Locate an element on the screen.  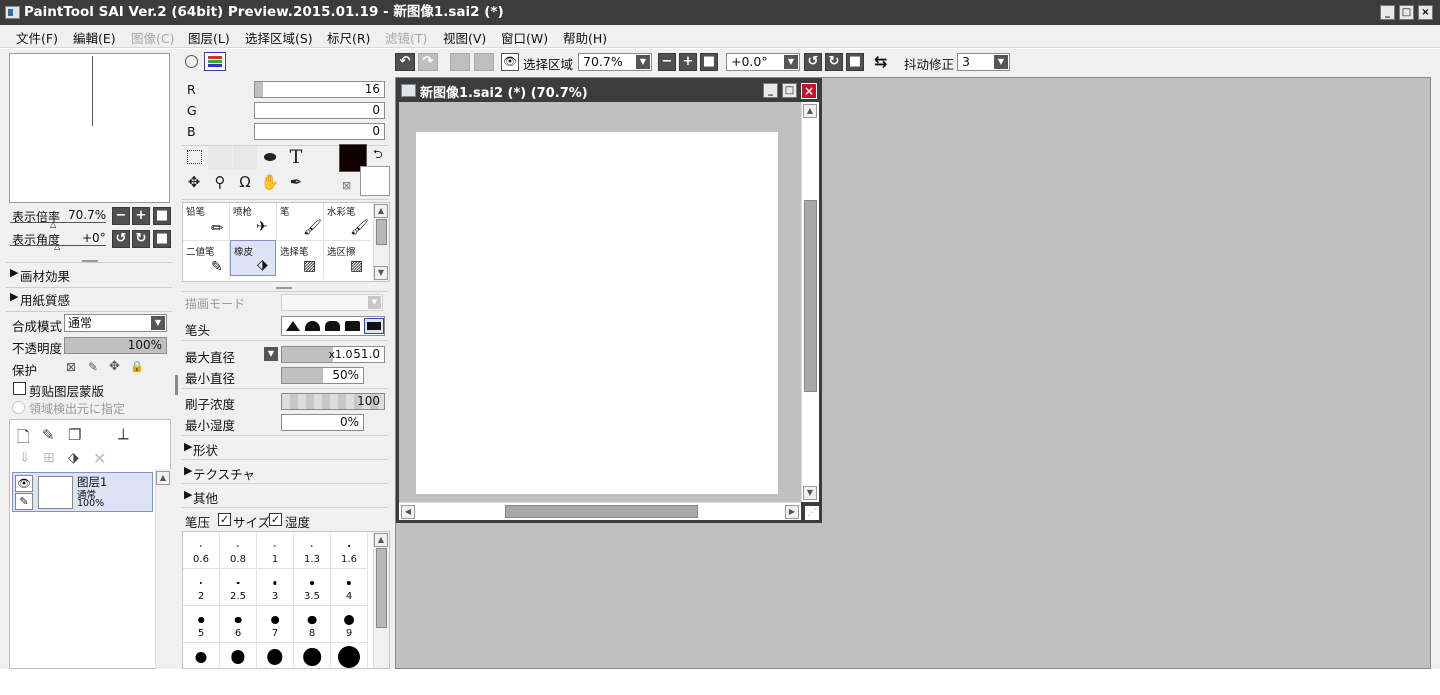
tip-flat-icon is located at coordinates (352, 326).